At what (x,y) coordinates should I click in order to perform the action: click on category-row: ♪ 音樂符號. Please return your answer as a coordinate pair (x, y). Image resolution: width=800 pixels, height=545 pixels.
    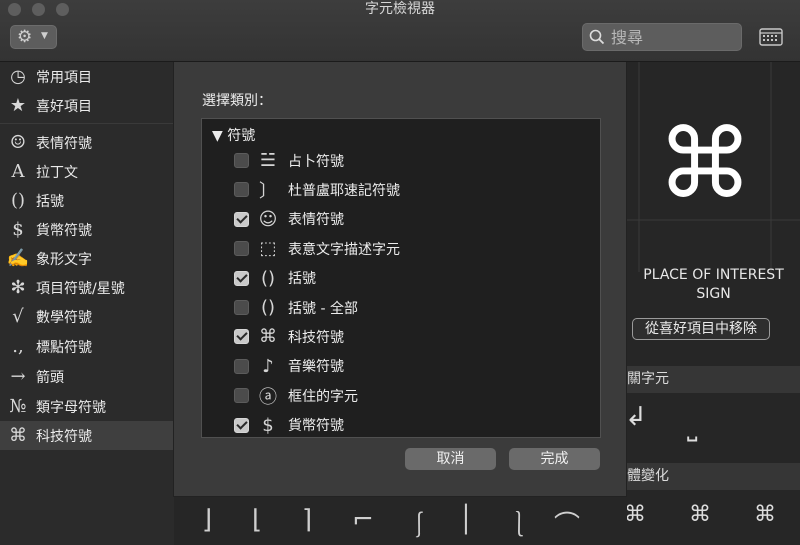
    Looking at the image, I should click on (401, 366).